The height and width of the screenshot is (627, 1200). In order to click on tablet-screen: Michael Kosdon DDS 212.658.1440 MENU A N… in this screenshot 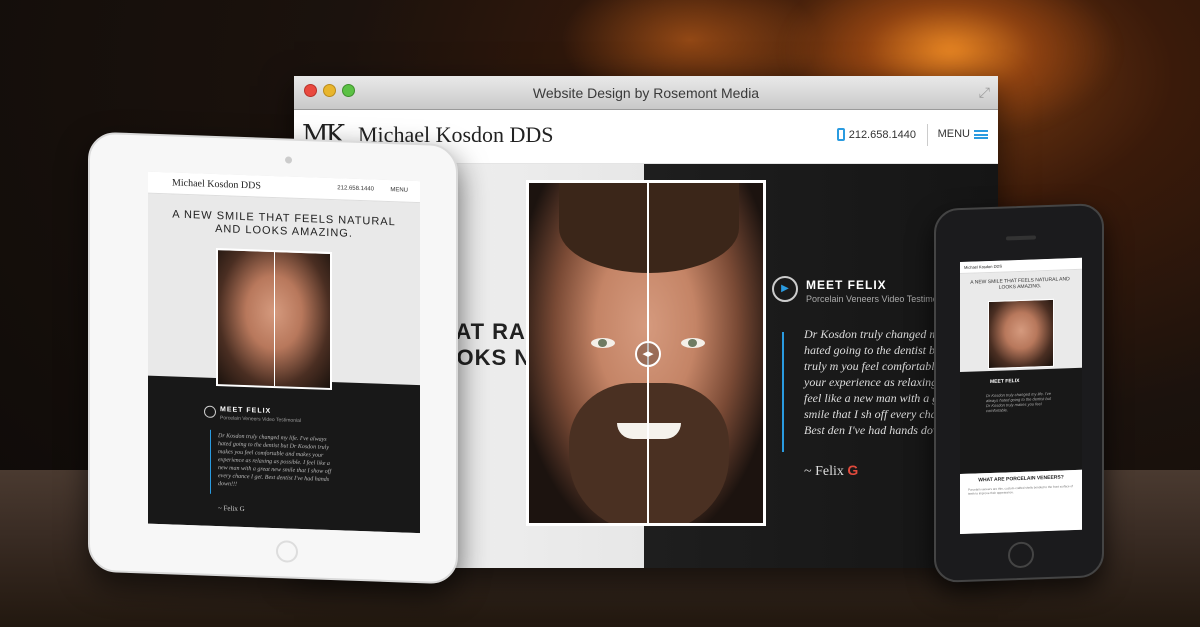, I will do `click(284, 352)`.